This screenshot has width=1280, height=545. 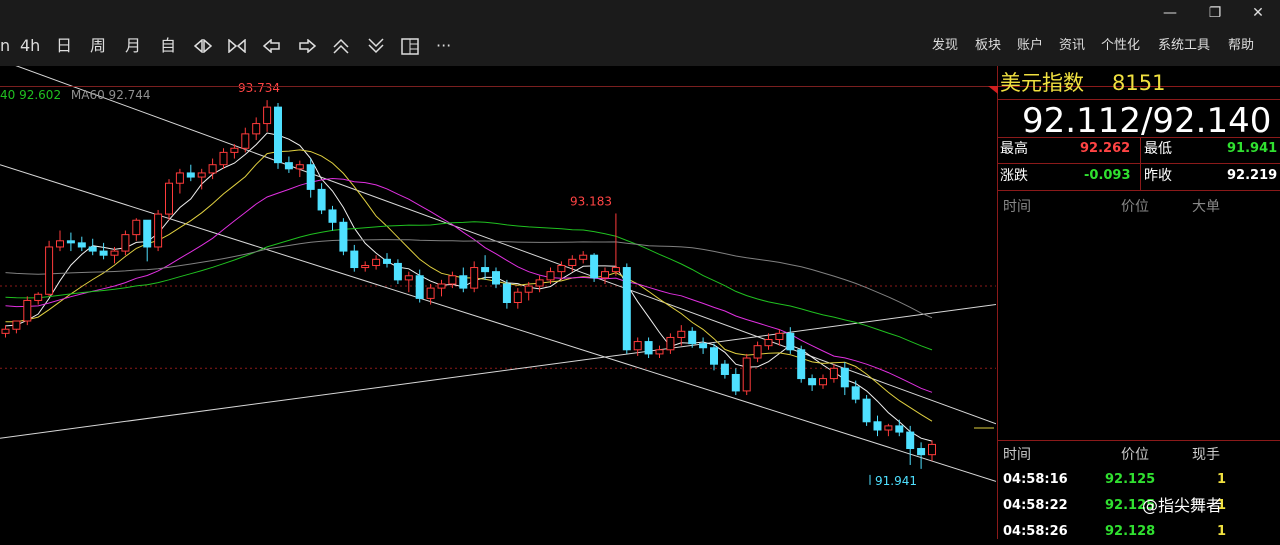 What do you see at coordinates (1042, 83) in the screenshot?
I see `instrument-name: 美元指数` at bounding box center [1042, 83].